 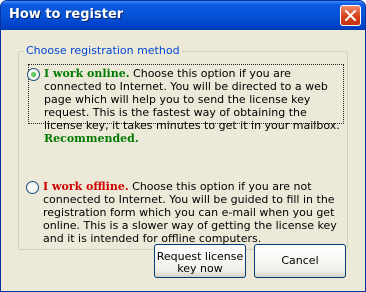 I want to click on group-legend: Choose registration method, so click(x=103, y=50).